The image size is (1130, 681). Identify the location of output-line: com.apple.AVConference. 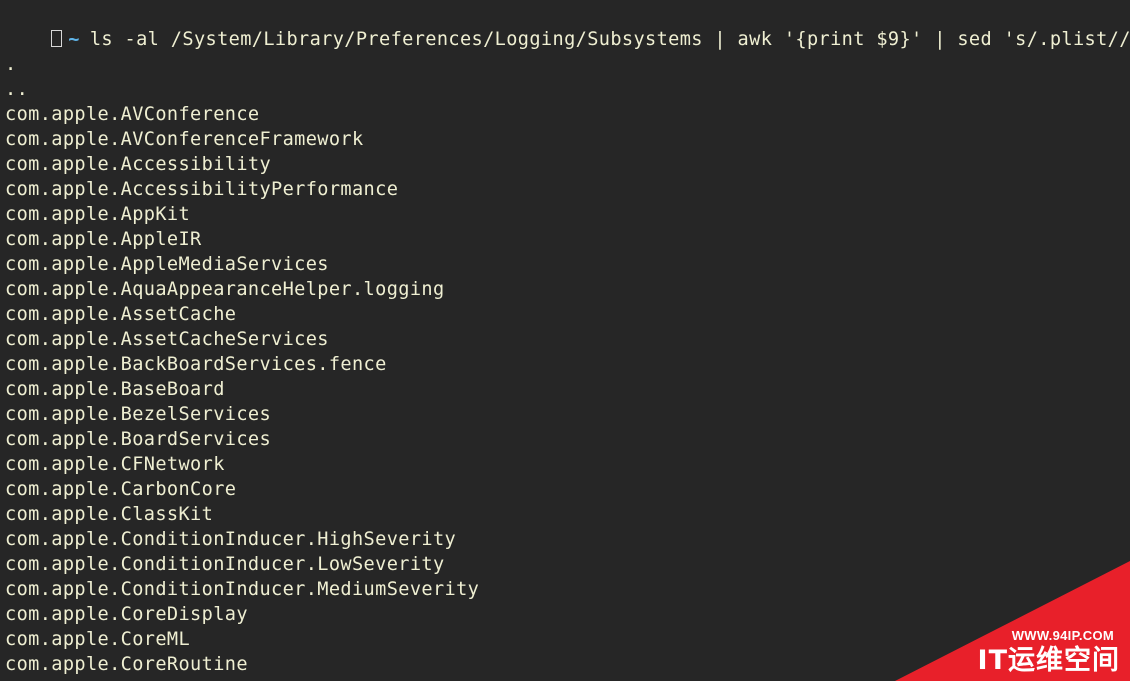
(132, 114).